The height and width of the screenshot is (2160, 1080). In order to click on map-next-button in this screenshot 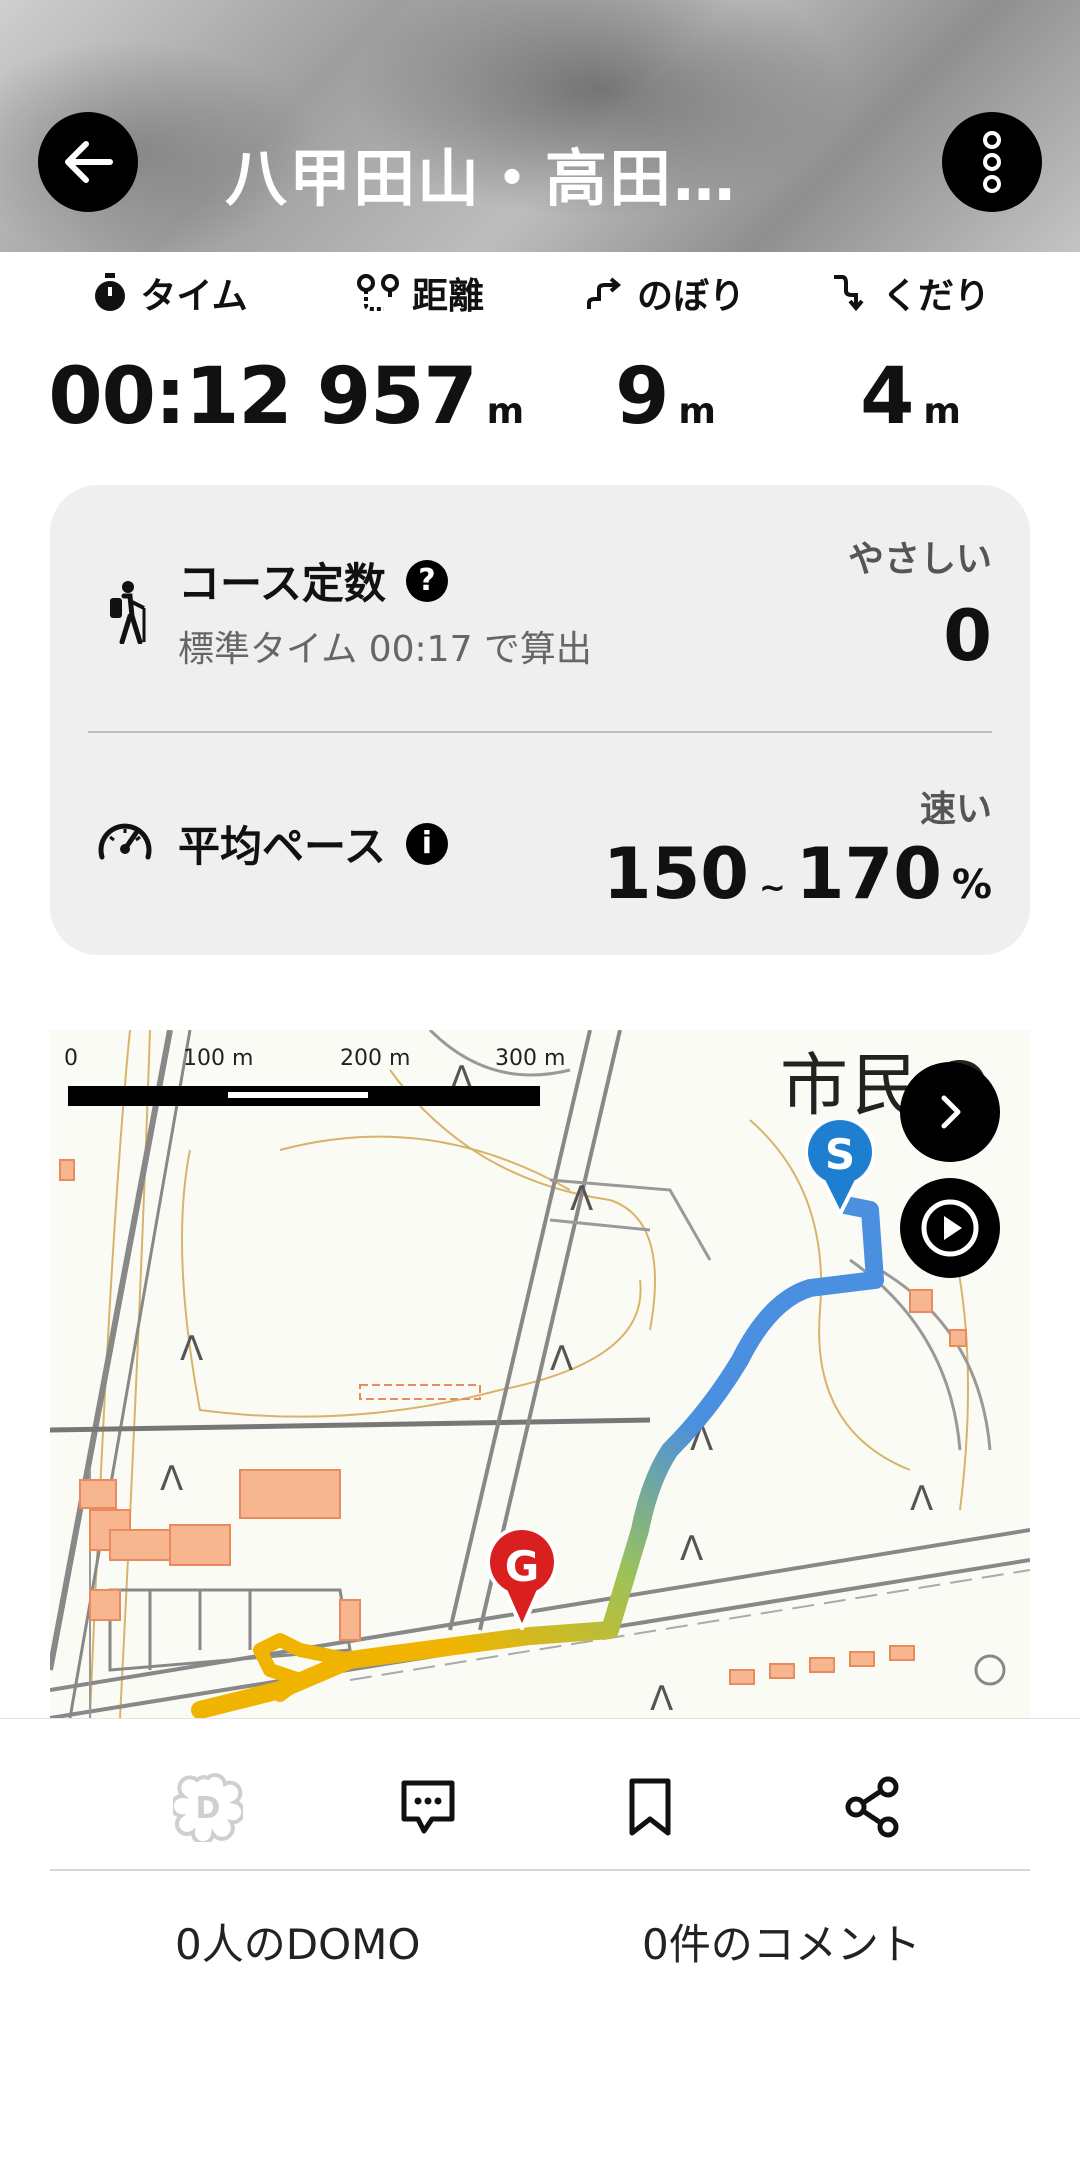, I will do `click(950, 1112)`.